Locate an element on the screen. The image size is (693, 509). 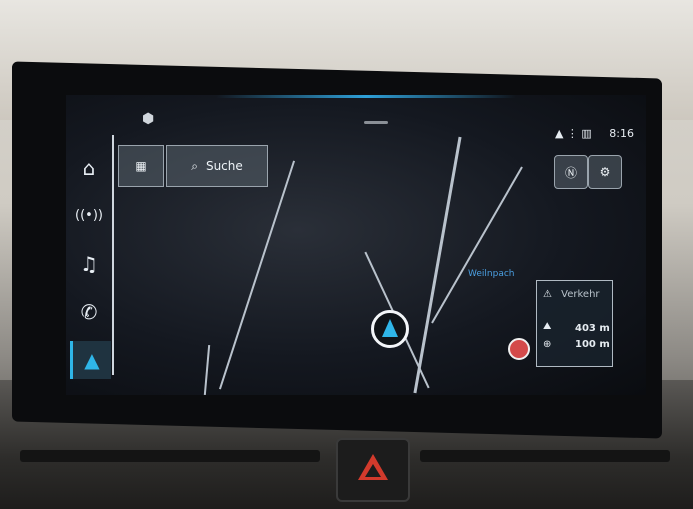
search-button: ⌕ Suche is located at coordinates (217, 166).